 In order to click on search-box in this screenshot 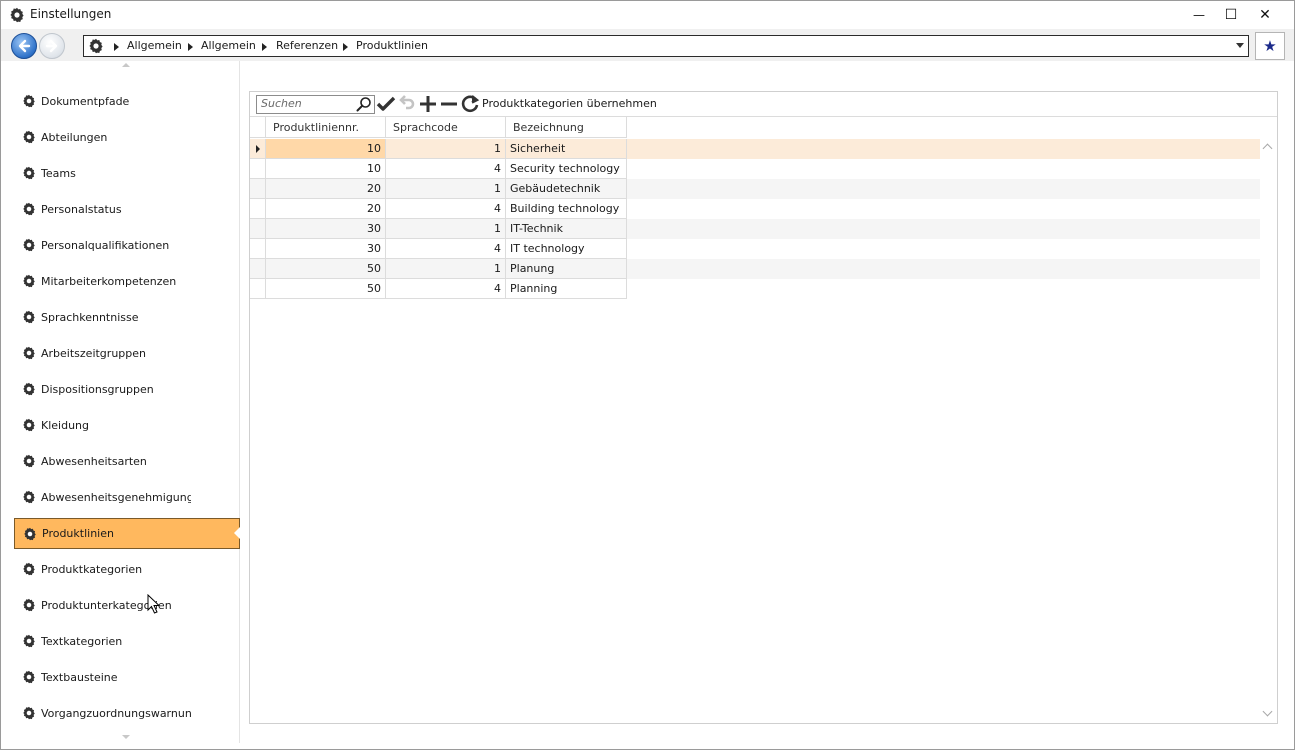, I will do `click(315, 104)`.